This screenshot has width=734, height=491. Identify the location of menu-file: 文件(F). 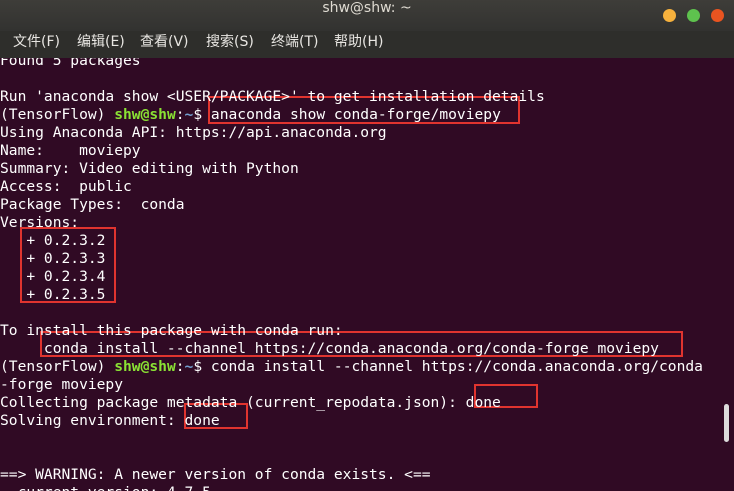
(36, 41).